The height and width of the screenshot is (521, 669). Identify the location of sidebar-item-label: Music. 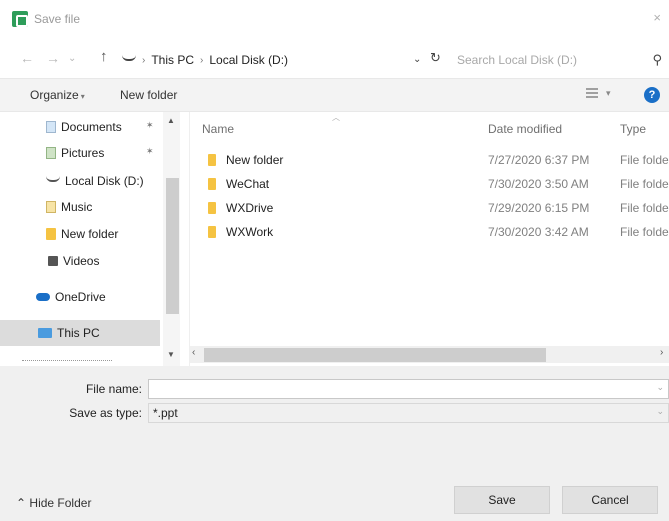
(77, 207).